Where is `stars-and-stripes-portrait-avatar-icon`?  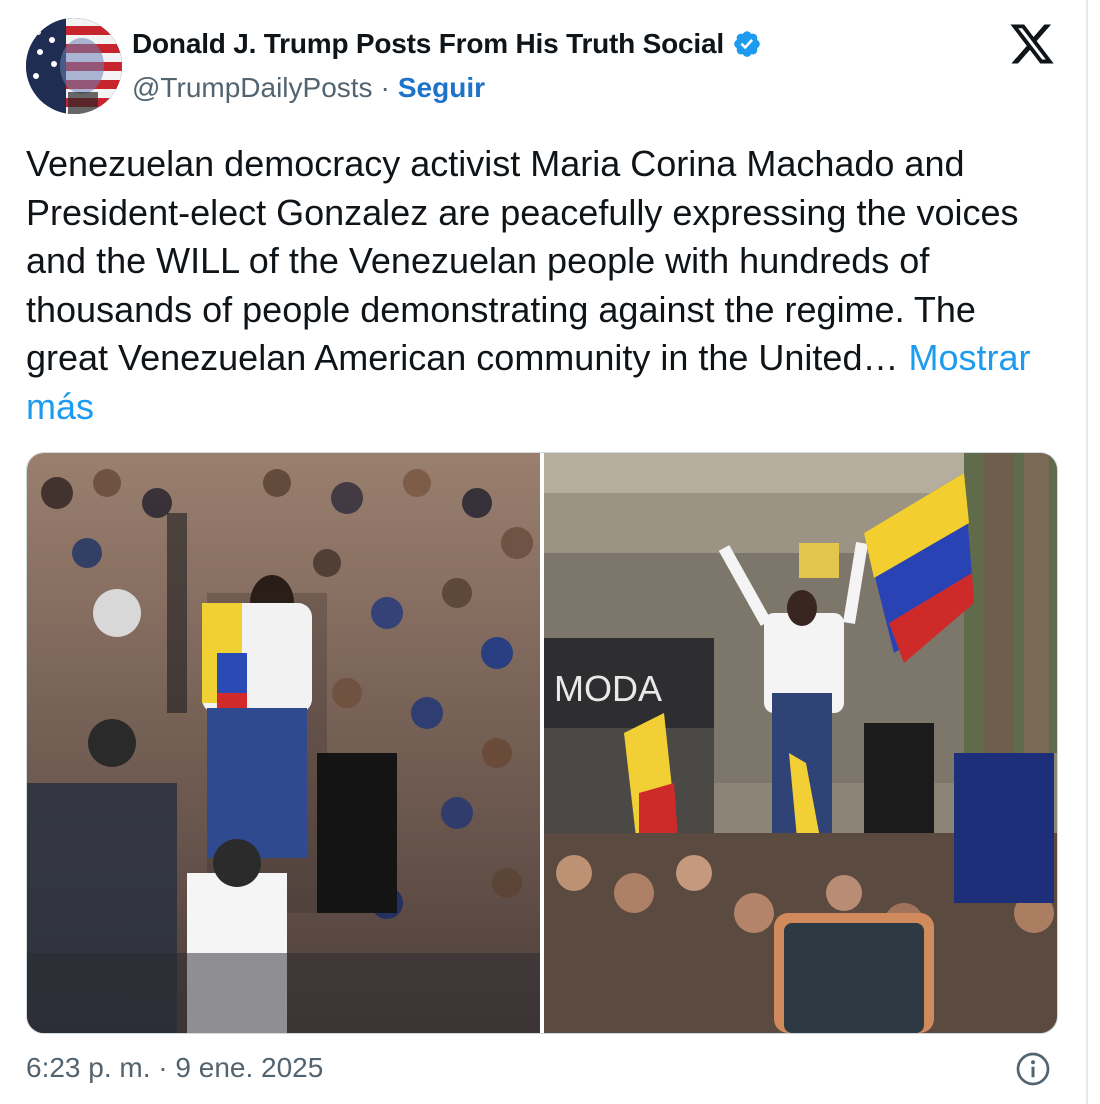
stars-and-stripes-portrait-avatar-icon is located at coordinates (74, 66).